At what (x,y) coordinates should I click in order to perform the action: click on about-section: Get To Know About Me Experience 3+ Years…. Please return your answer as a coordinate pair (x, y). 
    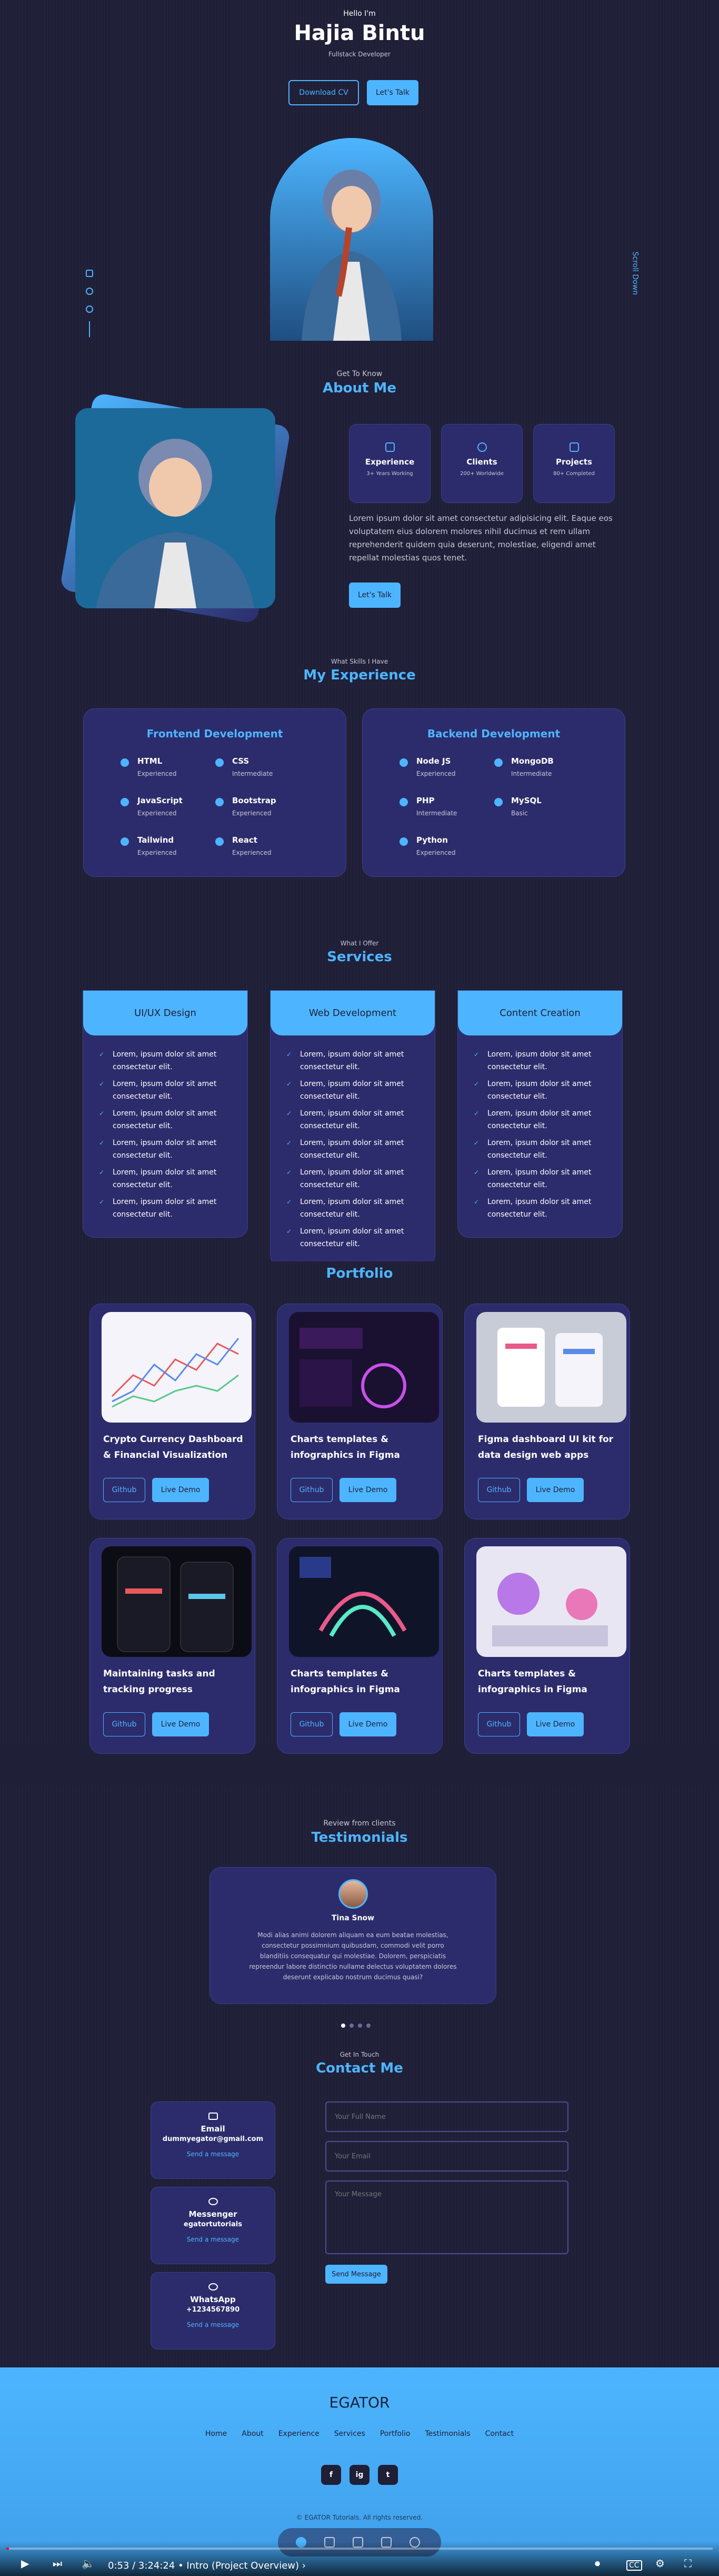
    Looking at the image, I should click on (359, 496).